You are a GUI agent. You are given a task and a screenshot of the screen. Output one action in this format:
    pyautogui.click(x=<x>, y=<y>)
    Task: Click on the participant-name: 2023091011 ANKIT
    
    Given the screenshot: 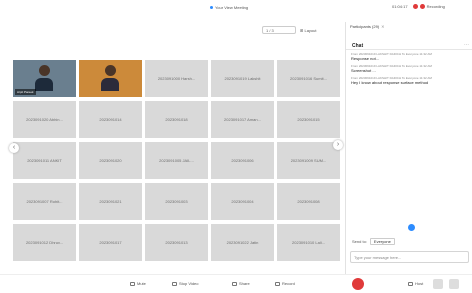 What is the action you would take?
    pyautogui.click(x=44, y=160)
    